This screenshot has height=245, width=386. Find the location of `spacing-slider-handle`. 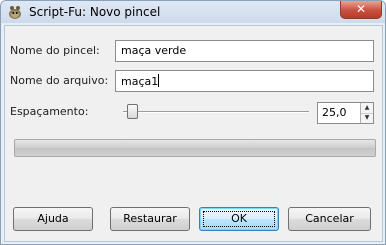

spacing-slider-handle is located at coordinates (132, 111).